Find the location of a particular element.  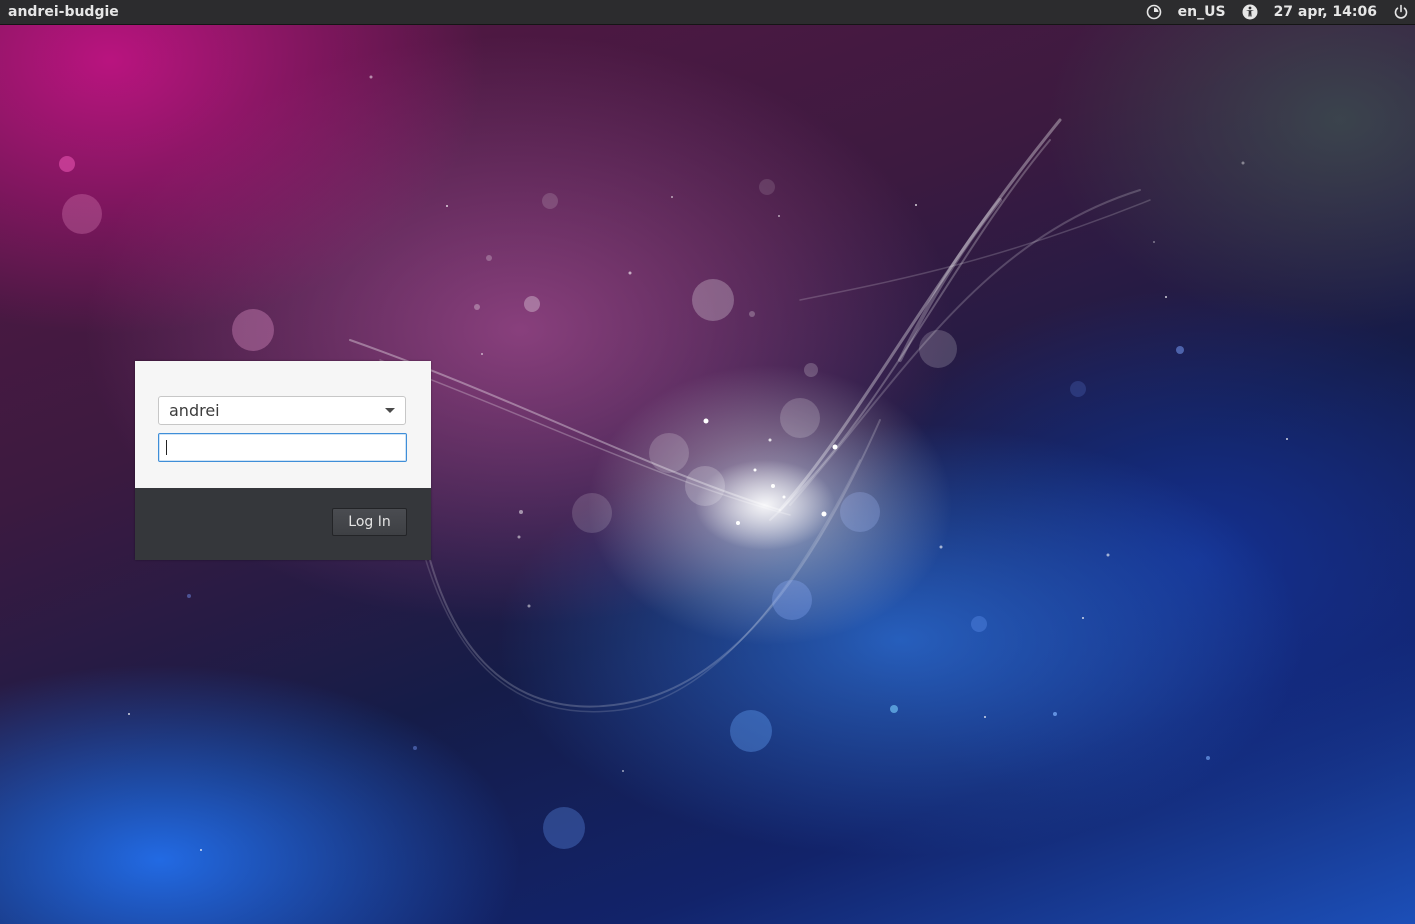

top-panel: andrei-budgie en_US 27 apr, 14:06 is located at coordinates (707, 12).